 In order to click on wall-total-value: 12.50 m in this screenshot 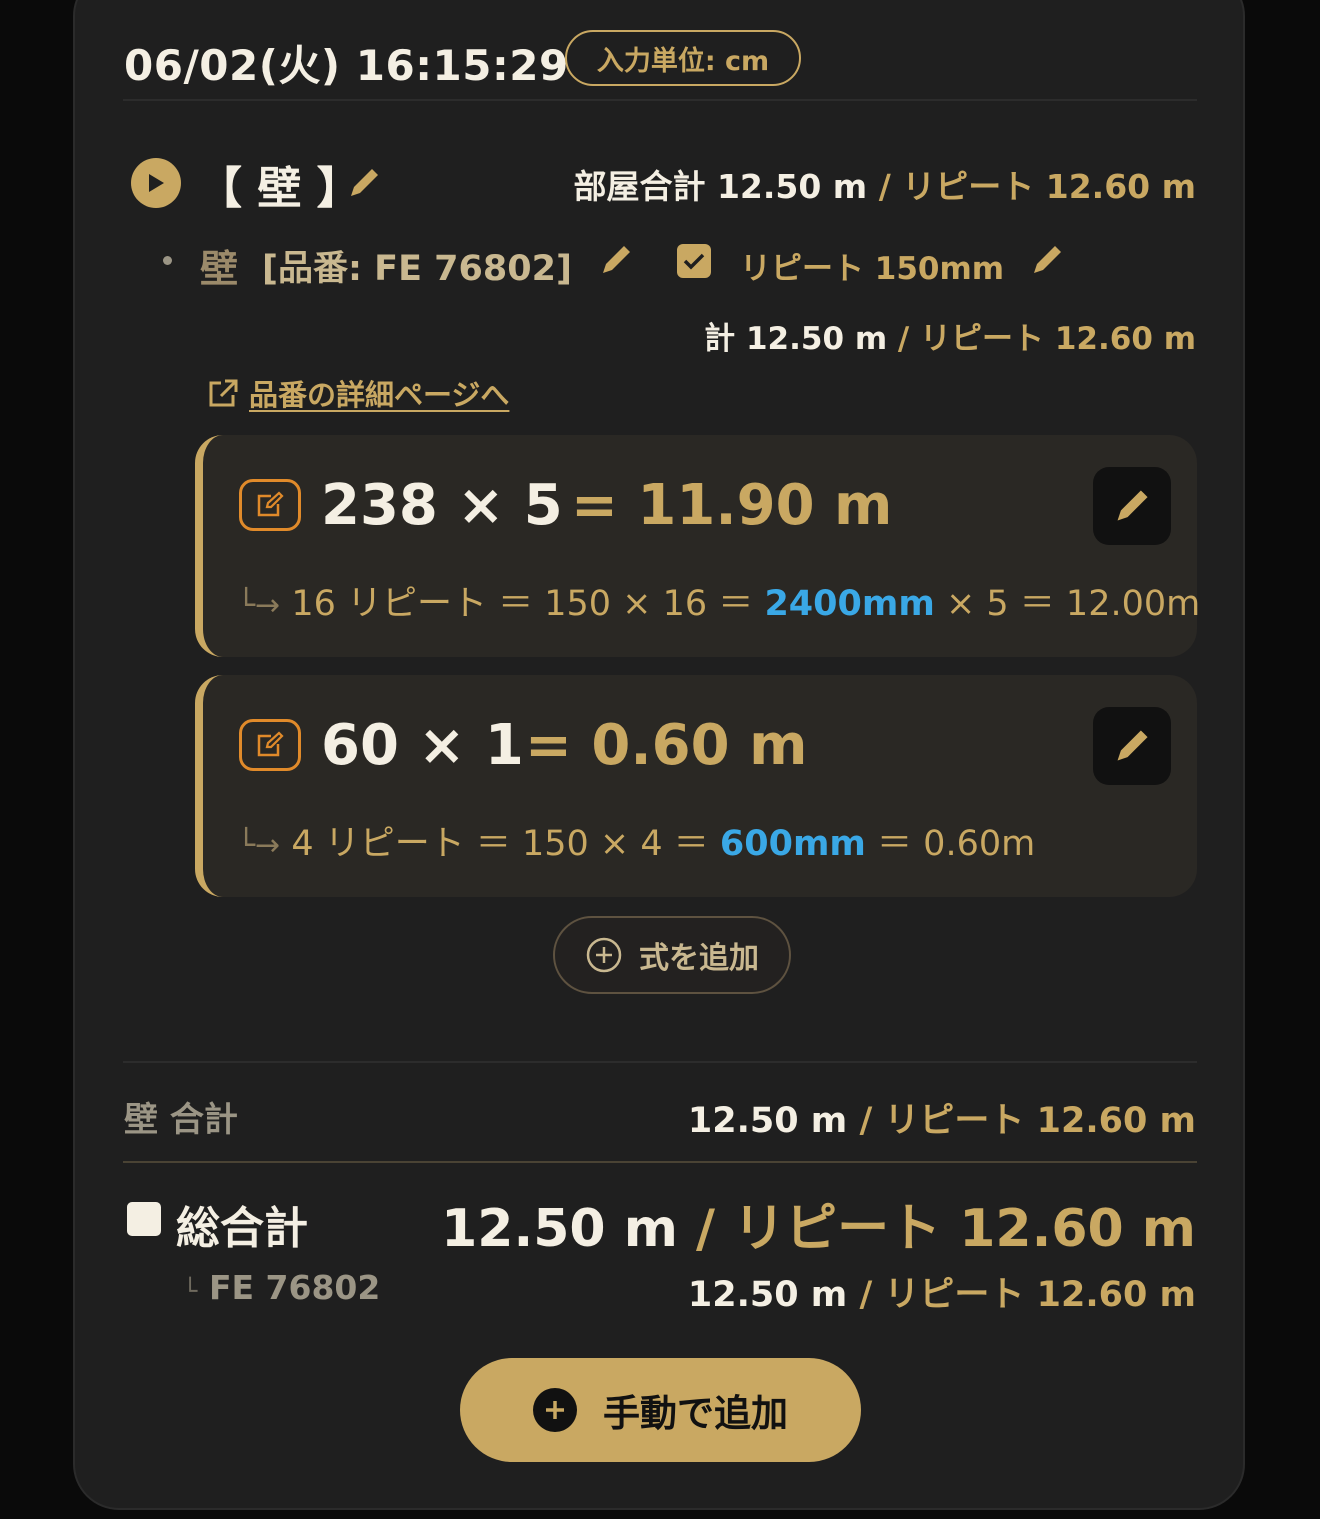, I will do `click(767, 1121)`.